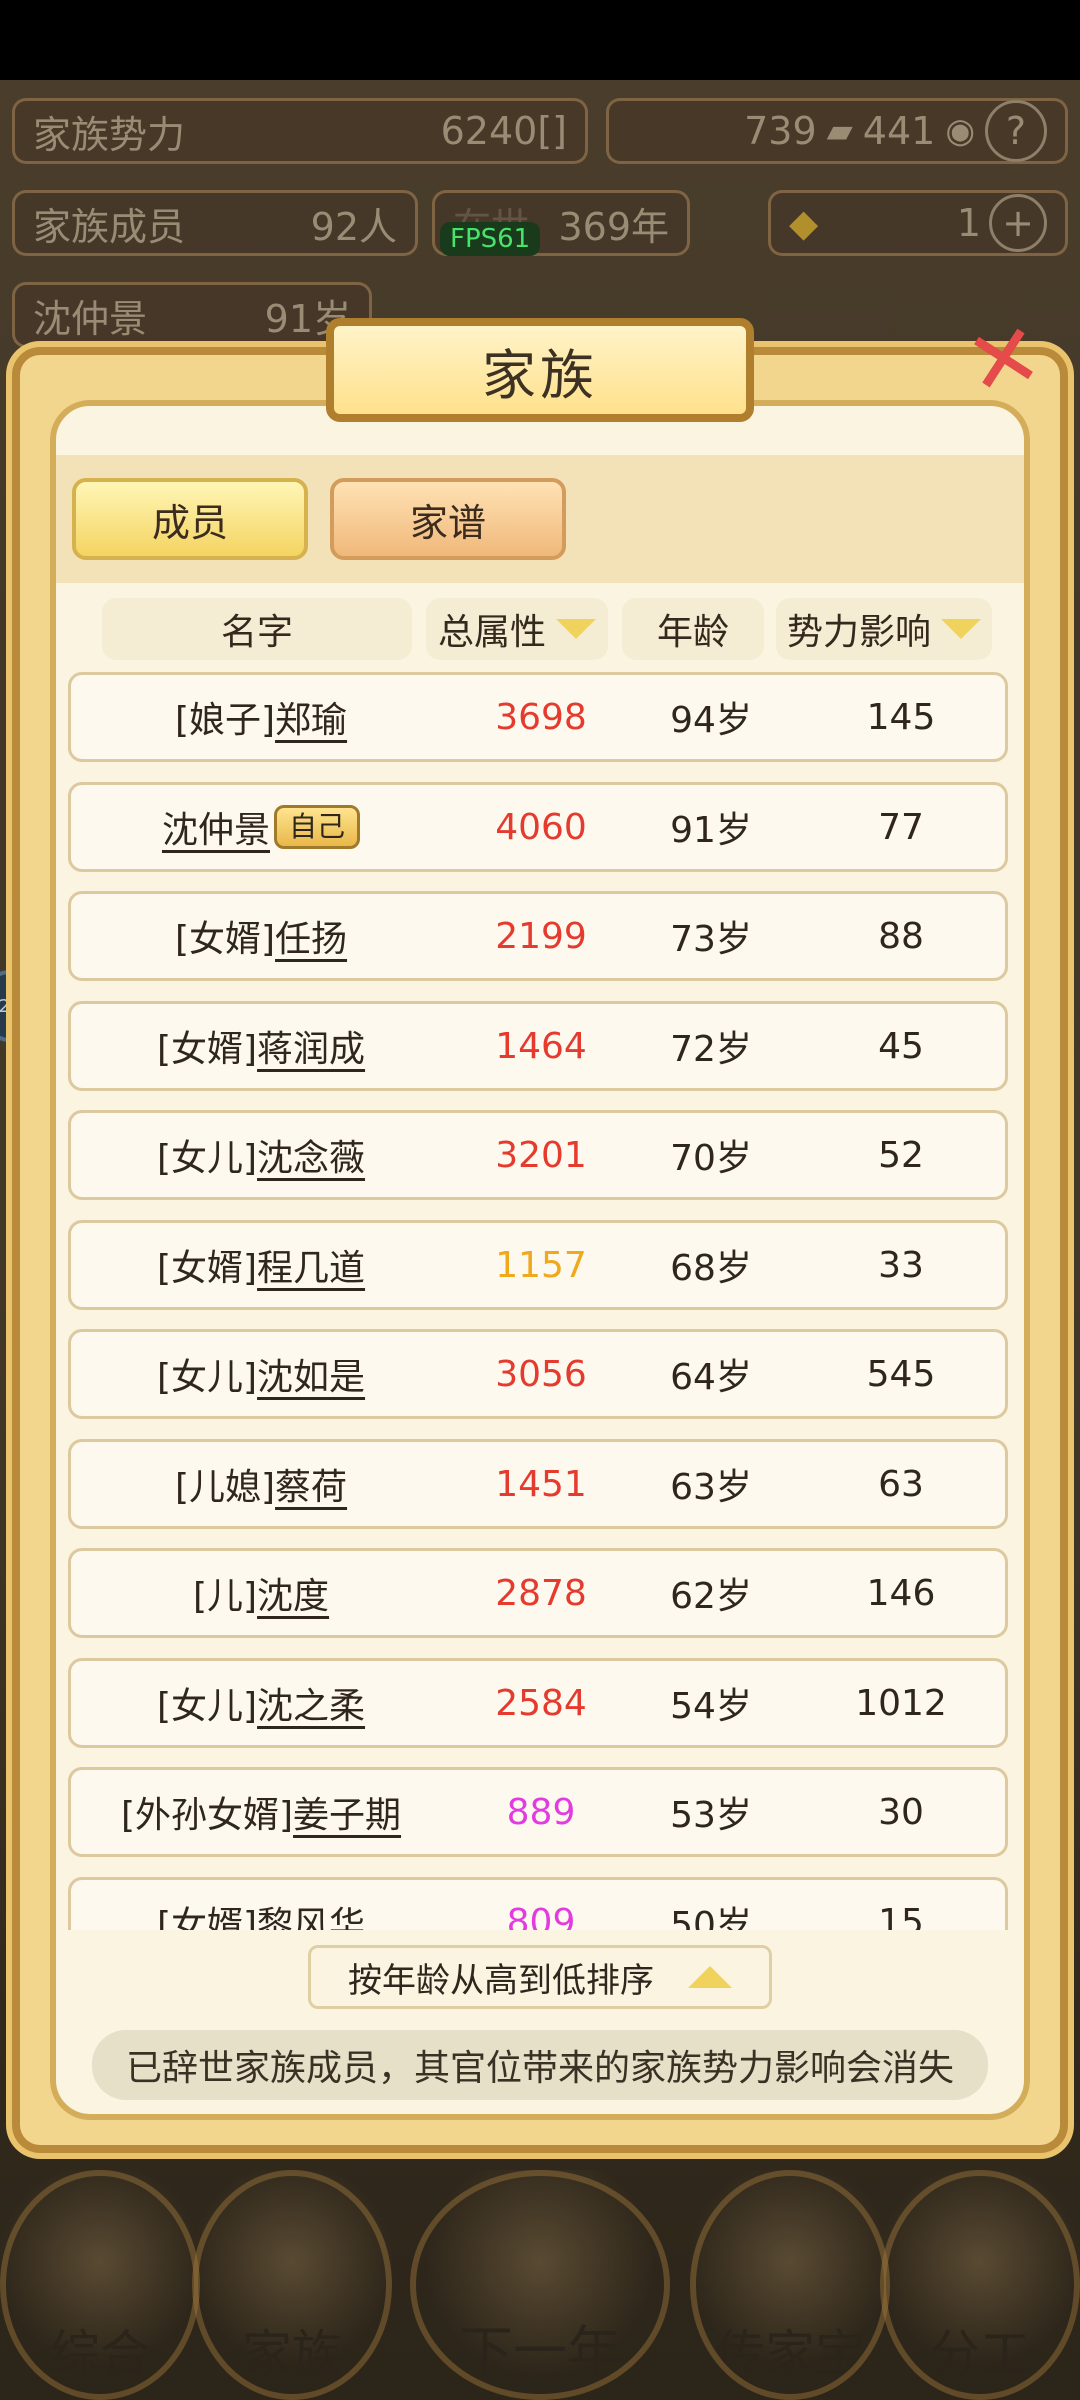 The height and width of the screenshot is (2400, 1080). I want to click on member-name-link: 沈念薇, so click(311, 1155).